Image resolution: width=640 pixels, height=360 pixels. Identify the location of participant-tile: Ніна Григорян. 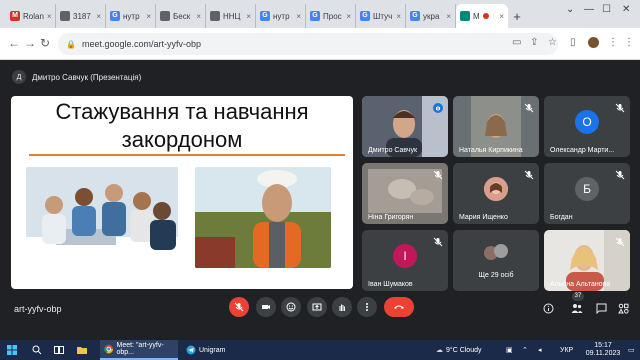
(405, 193).